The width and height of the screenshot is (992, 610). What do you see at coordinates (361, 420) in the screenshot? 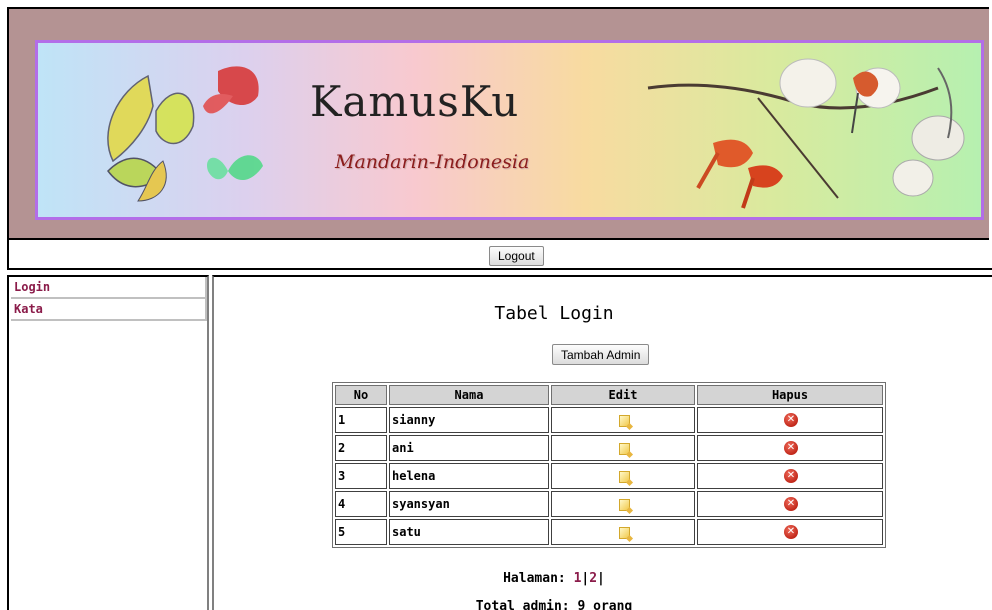
I see `row-no: 1` at bounding box center [361, 420].